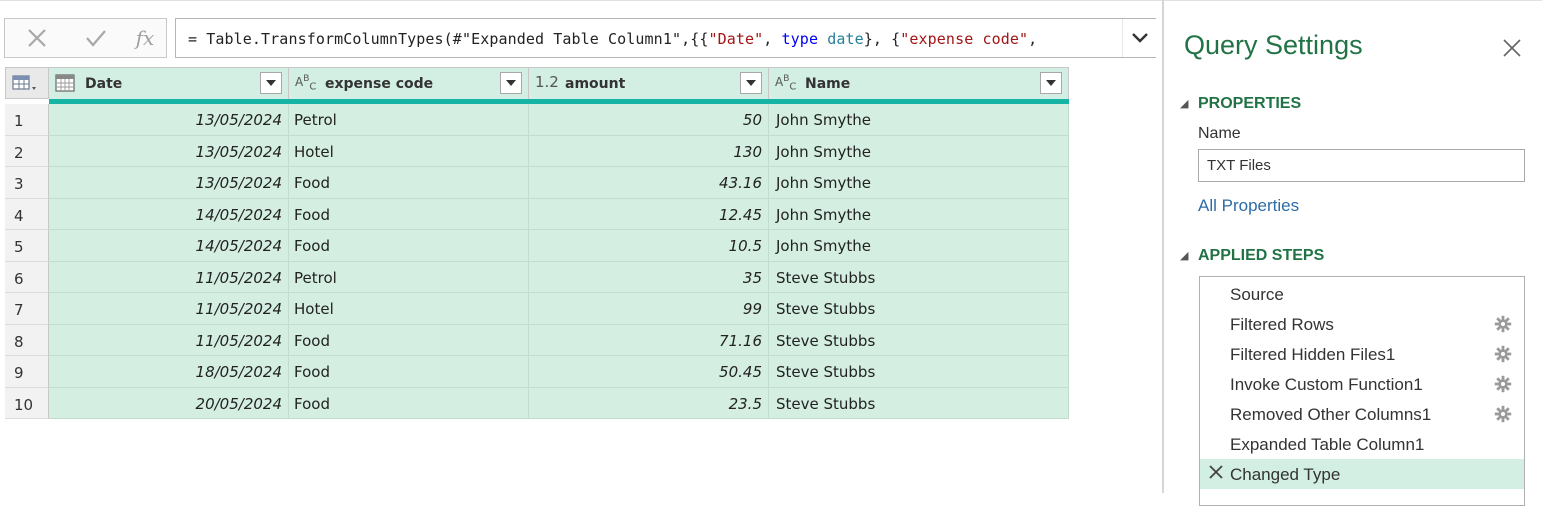  I want to click on column-name: amount, so click(595, 84).